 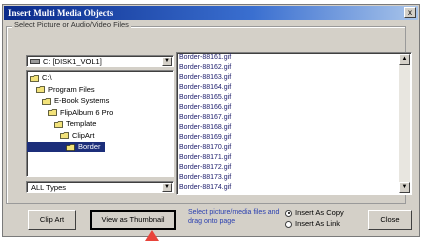 I want to click on folder-label: Border, so click(x=89, y=146).